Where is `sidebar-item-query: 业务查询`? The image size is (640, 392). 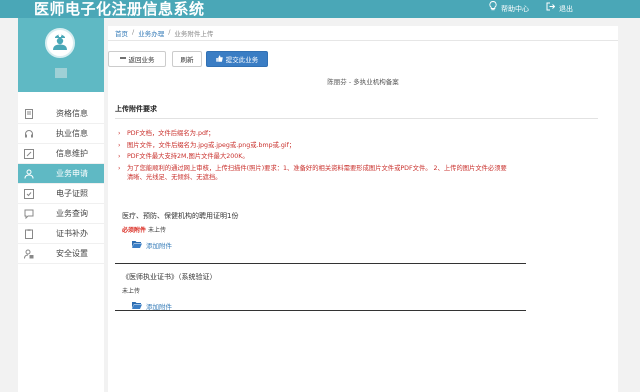 sidebar-item-query: 业务查询 is located at coordinates (61, 214).